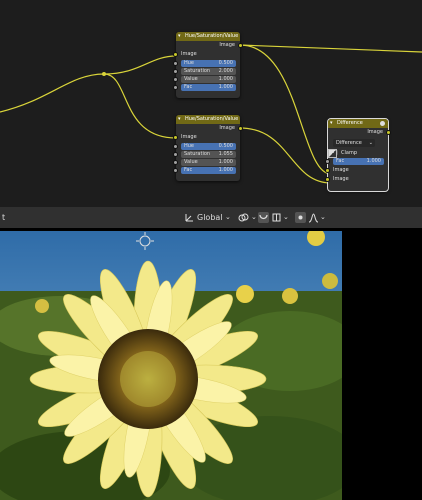  I want to click on snap-toggle-button, so click(263, 217).